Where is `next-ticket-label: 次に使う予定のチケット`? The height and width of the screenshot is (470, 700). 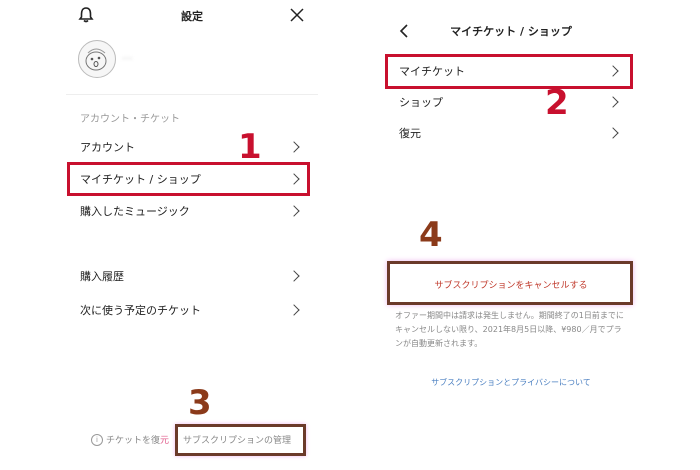 next-ticket-label: 次に使う予定のチケット is located at coordinates (140, 310).